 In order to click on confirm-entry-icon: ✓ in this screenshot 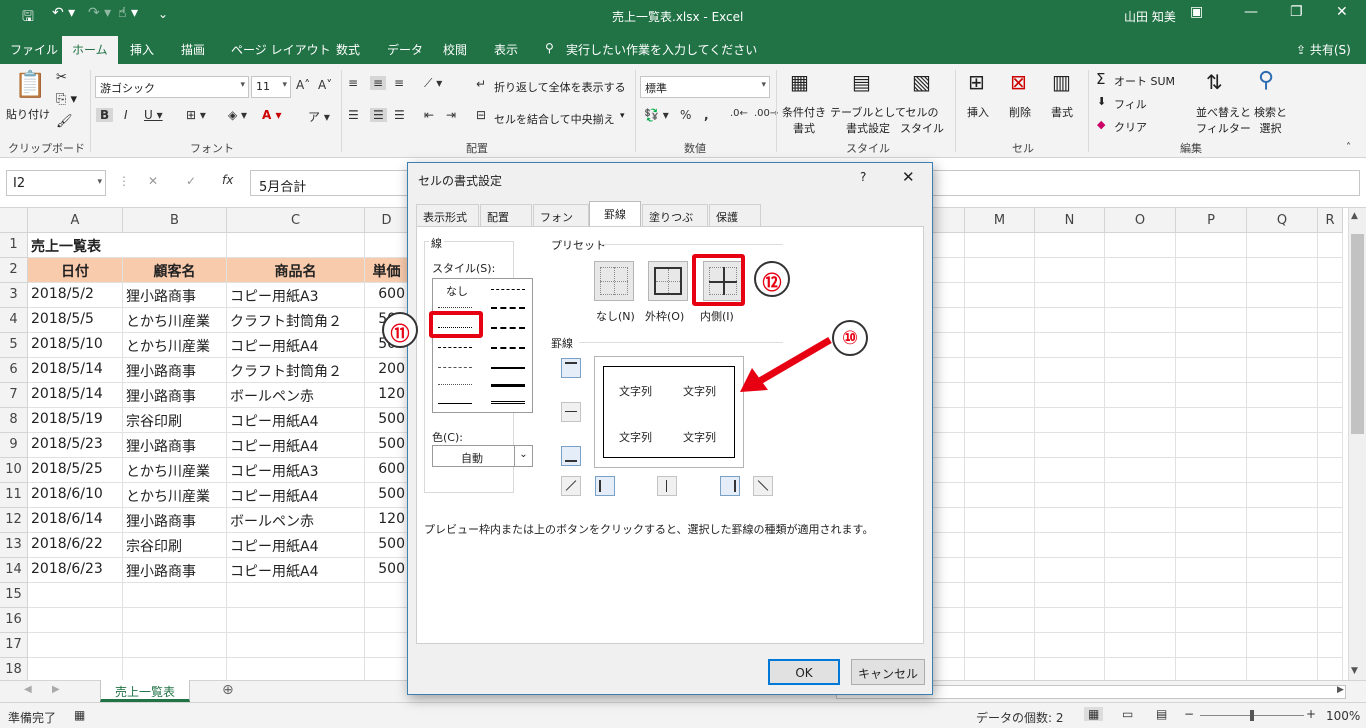, I will do `click(191, 181)`.